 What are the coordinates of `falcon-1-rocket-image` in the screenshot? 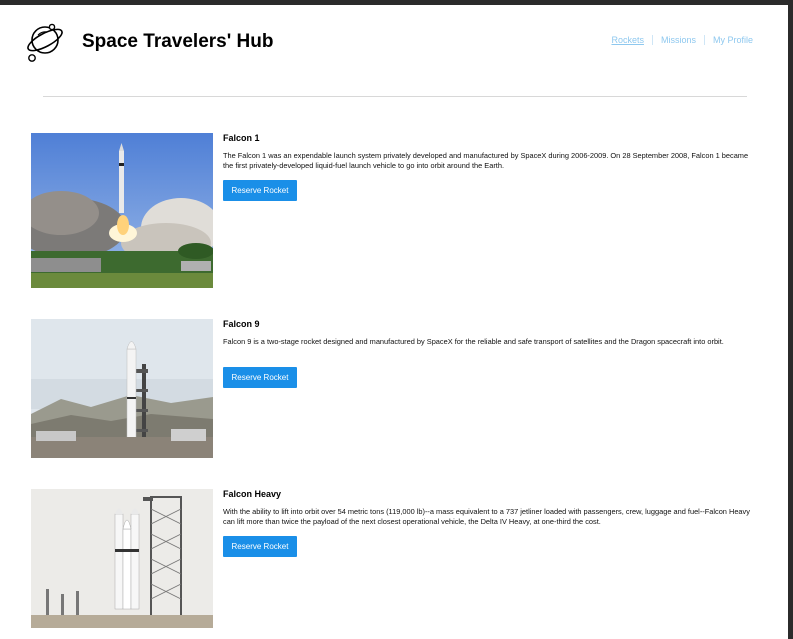 It's located at (122, 210).